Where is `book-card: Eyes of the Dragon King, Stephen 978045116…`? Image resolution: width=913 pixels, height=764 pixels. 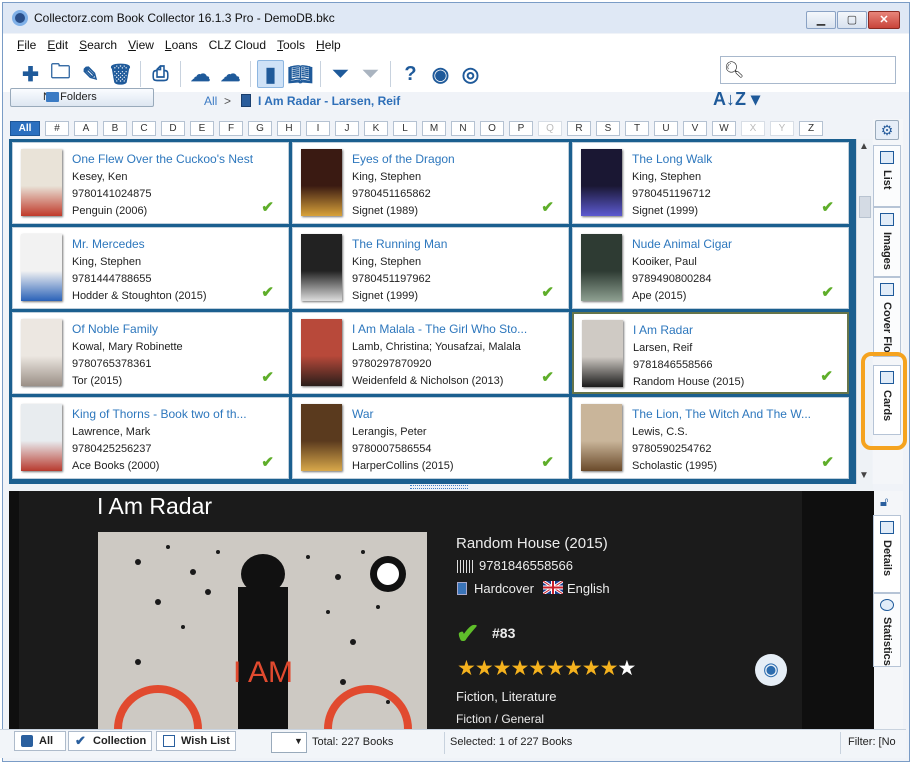 book-card: Eyes of the Dragon King, Stephen 978045116… is located at coordinates (430, 183).